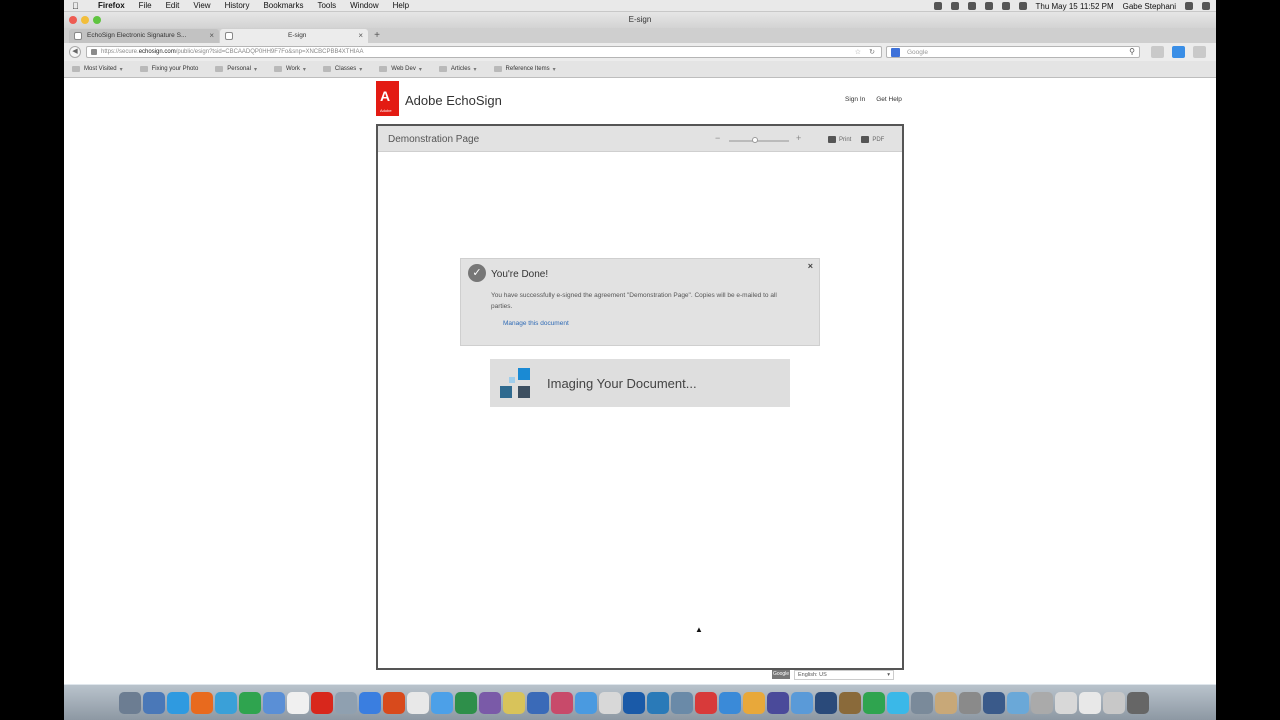 The height and width of the screenshot is (720, 1280). Describe the element at coordinates (895, 52) in the screenshot. I see `search-engine-icon` at that location.